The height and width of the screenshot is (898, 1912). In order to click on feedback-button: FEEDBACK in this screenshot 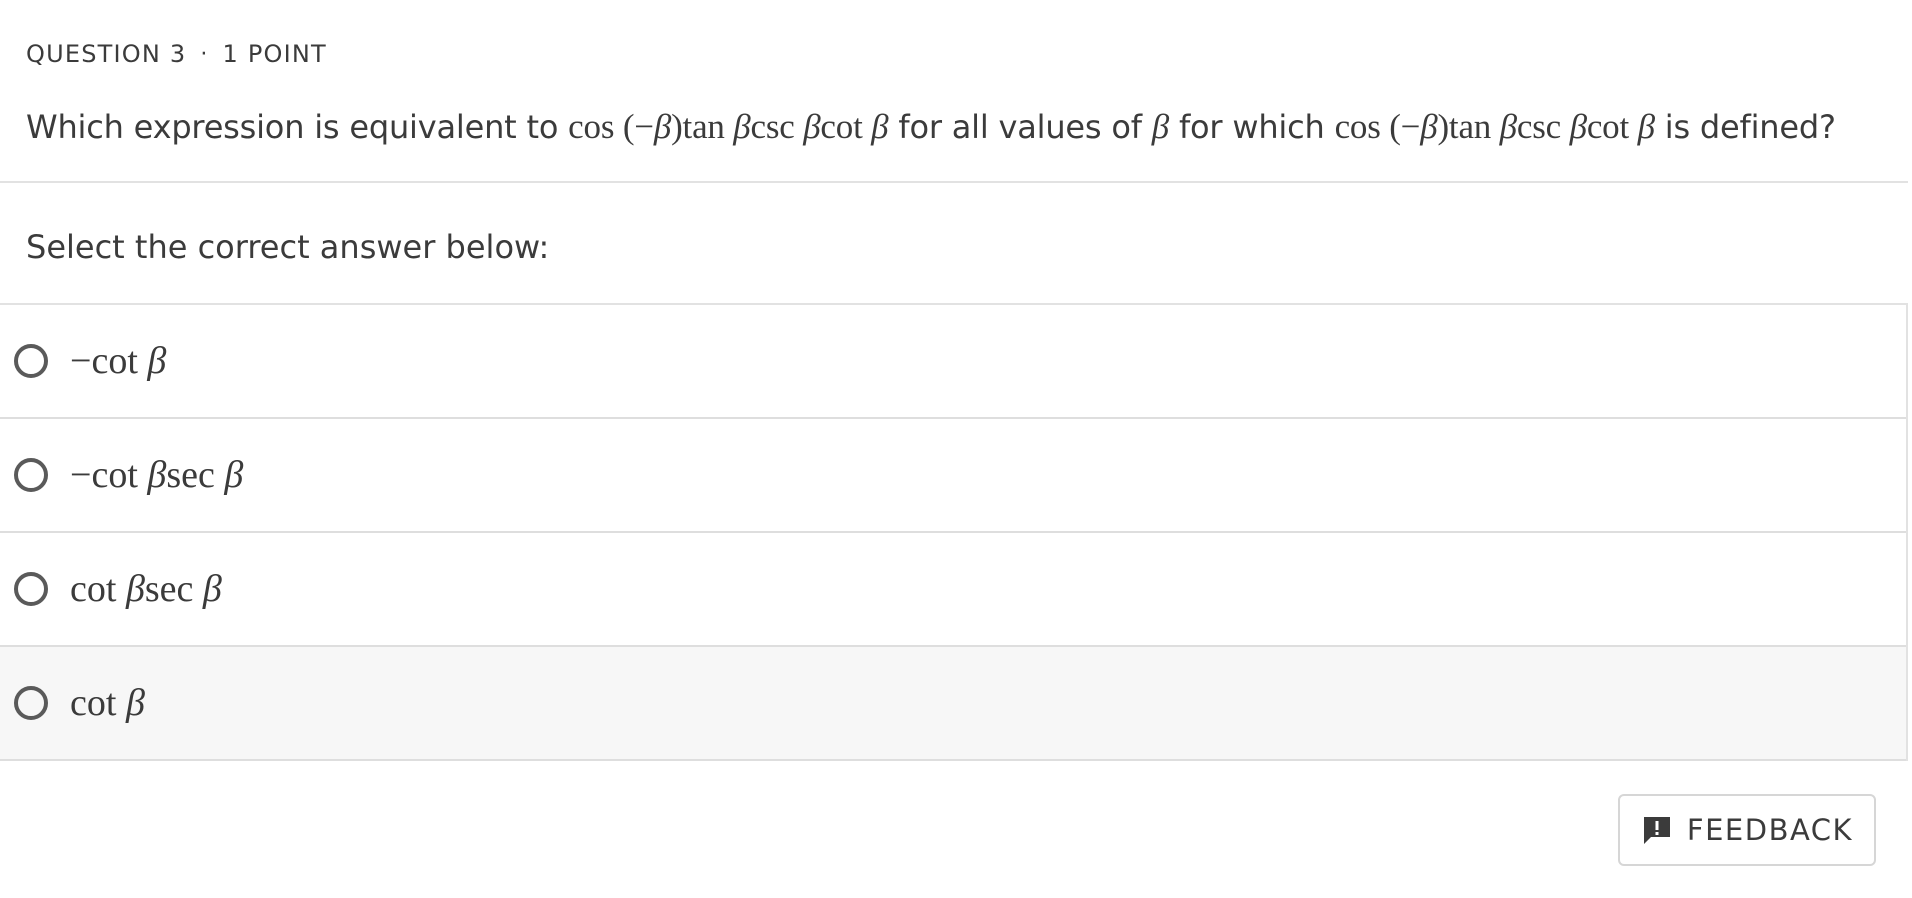, I will do `click(1747, 830)`.